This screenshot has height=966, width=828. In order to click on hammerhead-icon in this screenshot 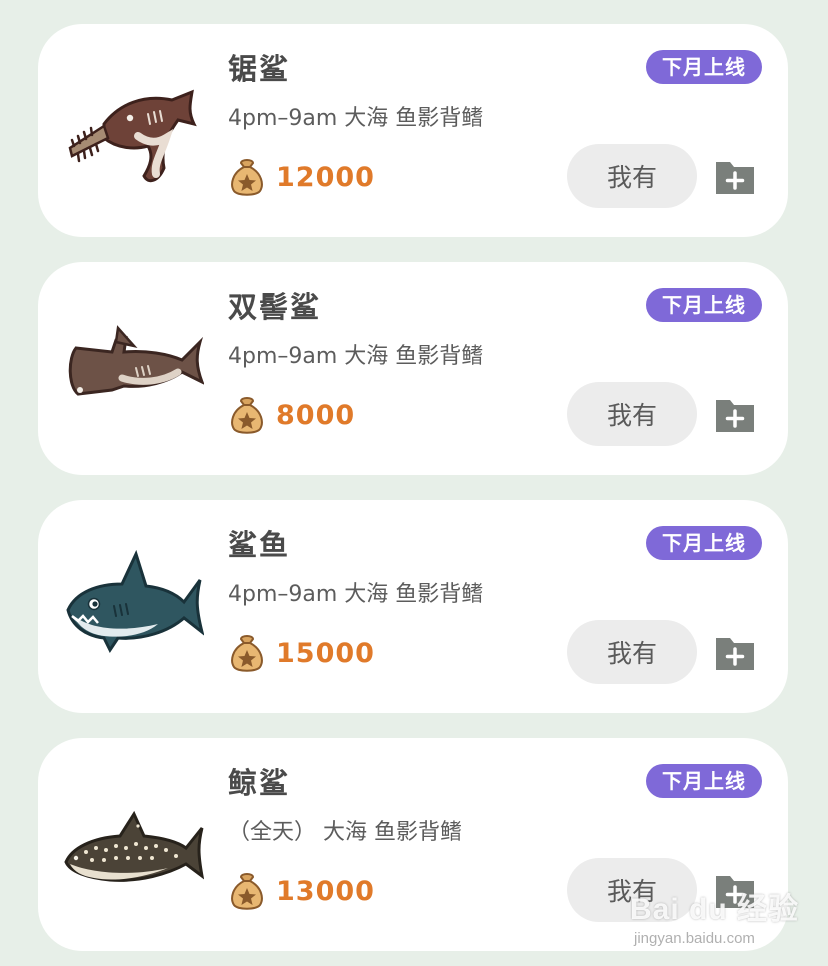, I will do `click(134, 367)`.